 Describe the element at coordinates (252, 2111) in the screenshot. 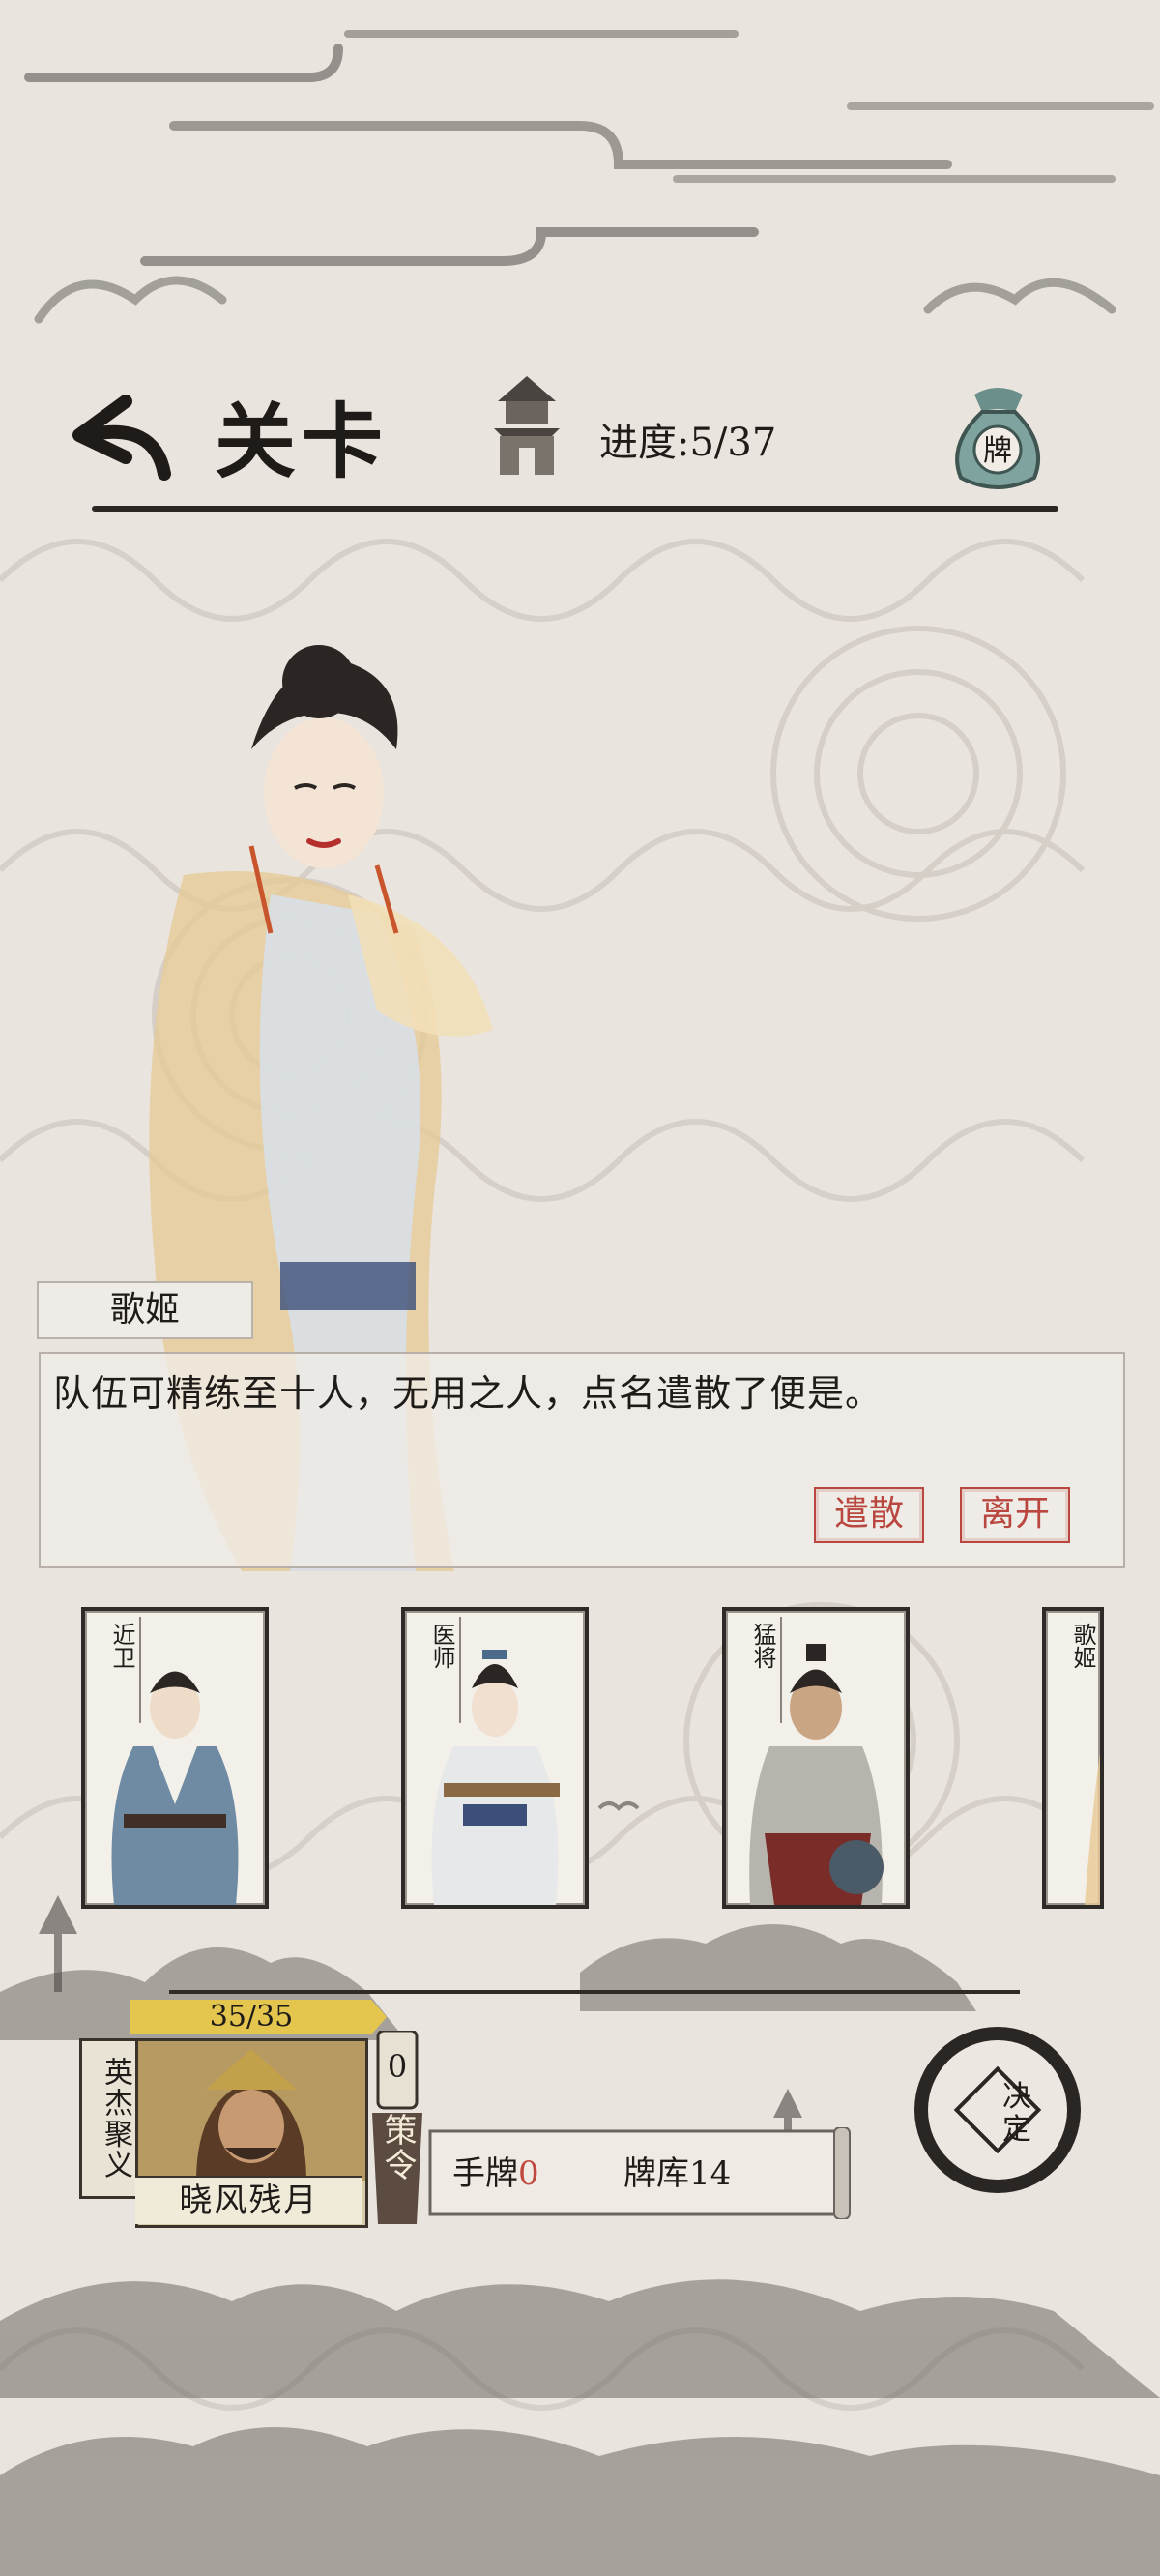

I see `hero-portrait-art` at that location.